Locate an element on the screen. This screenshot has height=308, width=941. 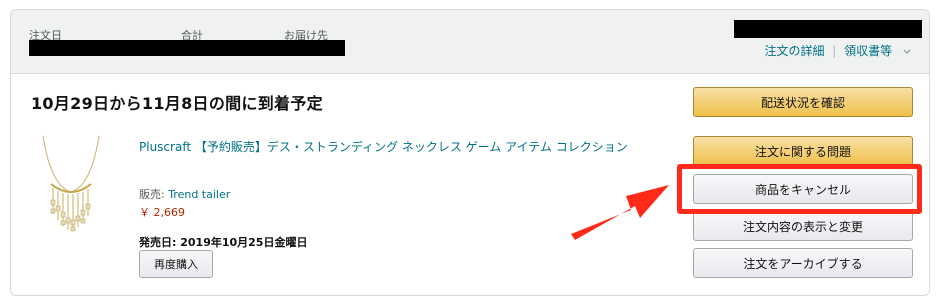
redacted-order-info is located at coordinates (187, 48).